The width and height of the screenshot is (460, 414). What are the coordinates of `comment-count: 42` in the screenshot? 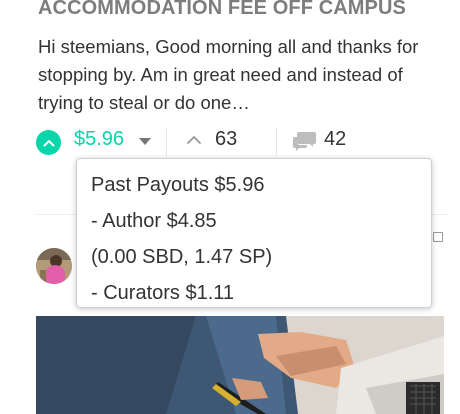 It's located at (335, 139).